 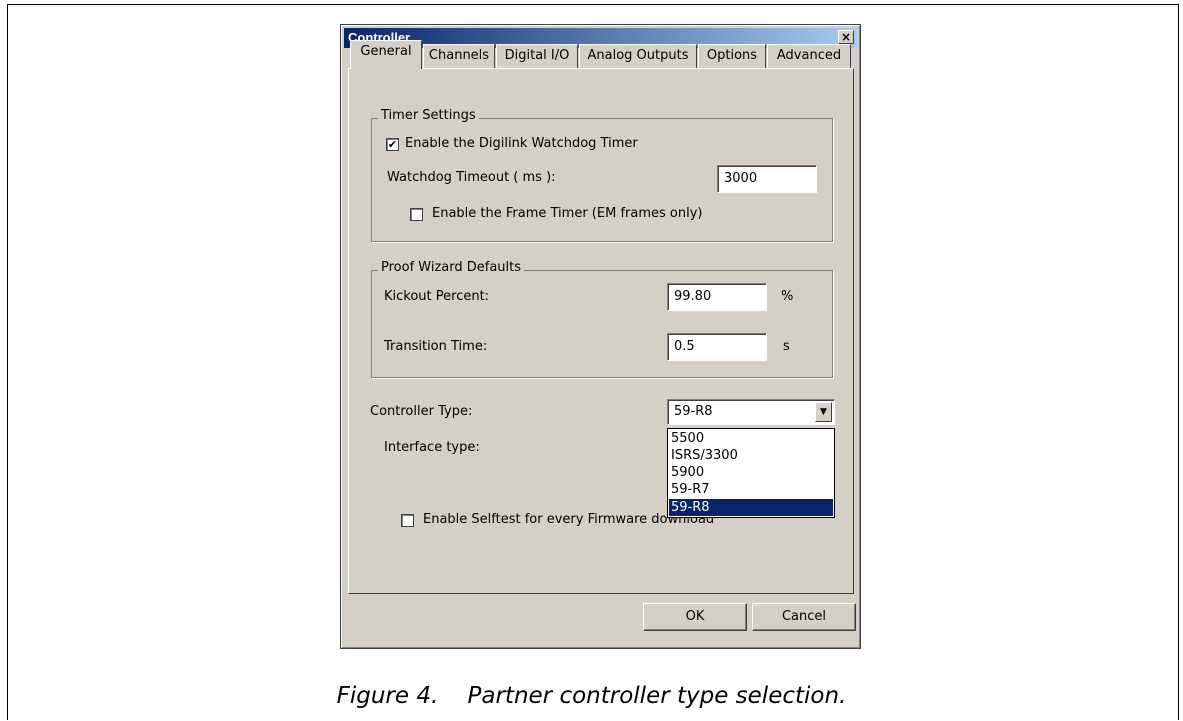 I want to click on tab-advanced: Advanced, so click(x=809, y=56).